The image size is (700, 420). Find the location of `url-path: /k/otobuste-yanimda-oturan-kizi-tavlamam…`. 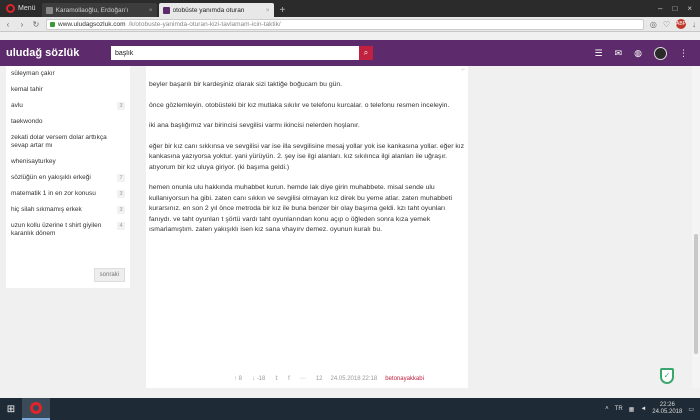

url-path: /k/otobuste-yanimda-oturan-kizi-tavlamam… is located at coordinates (204, 24).